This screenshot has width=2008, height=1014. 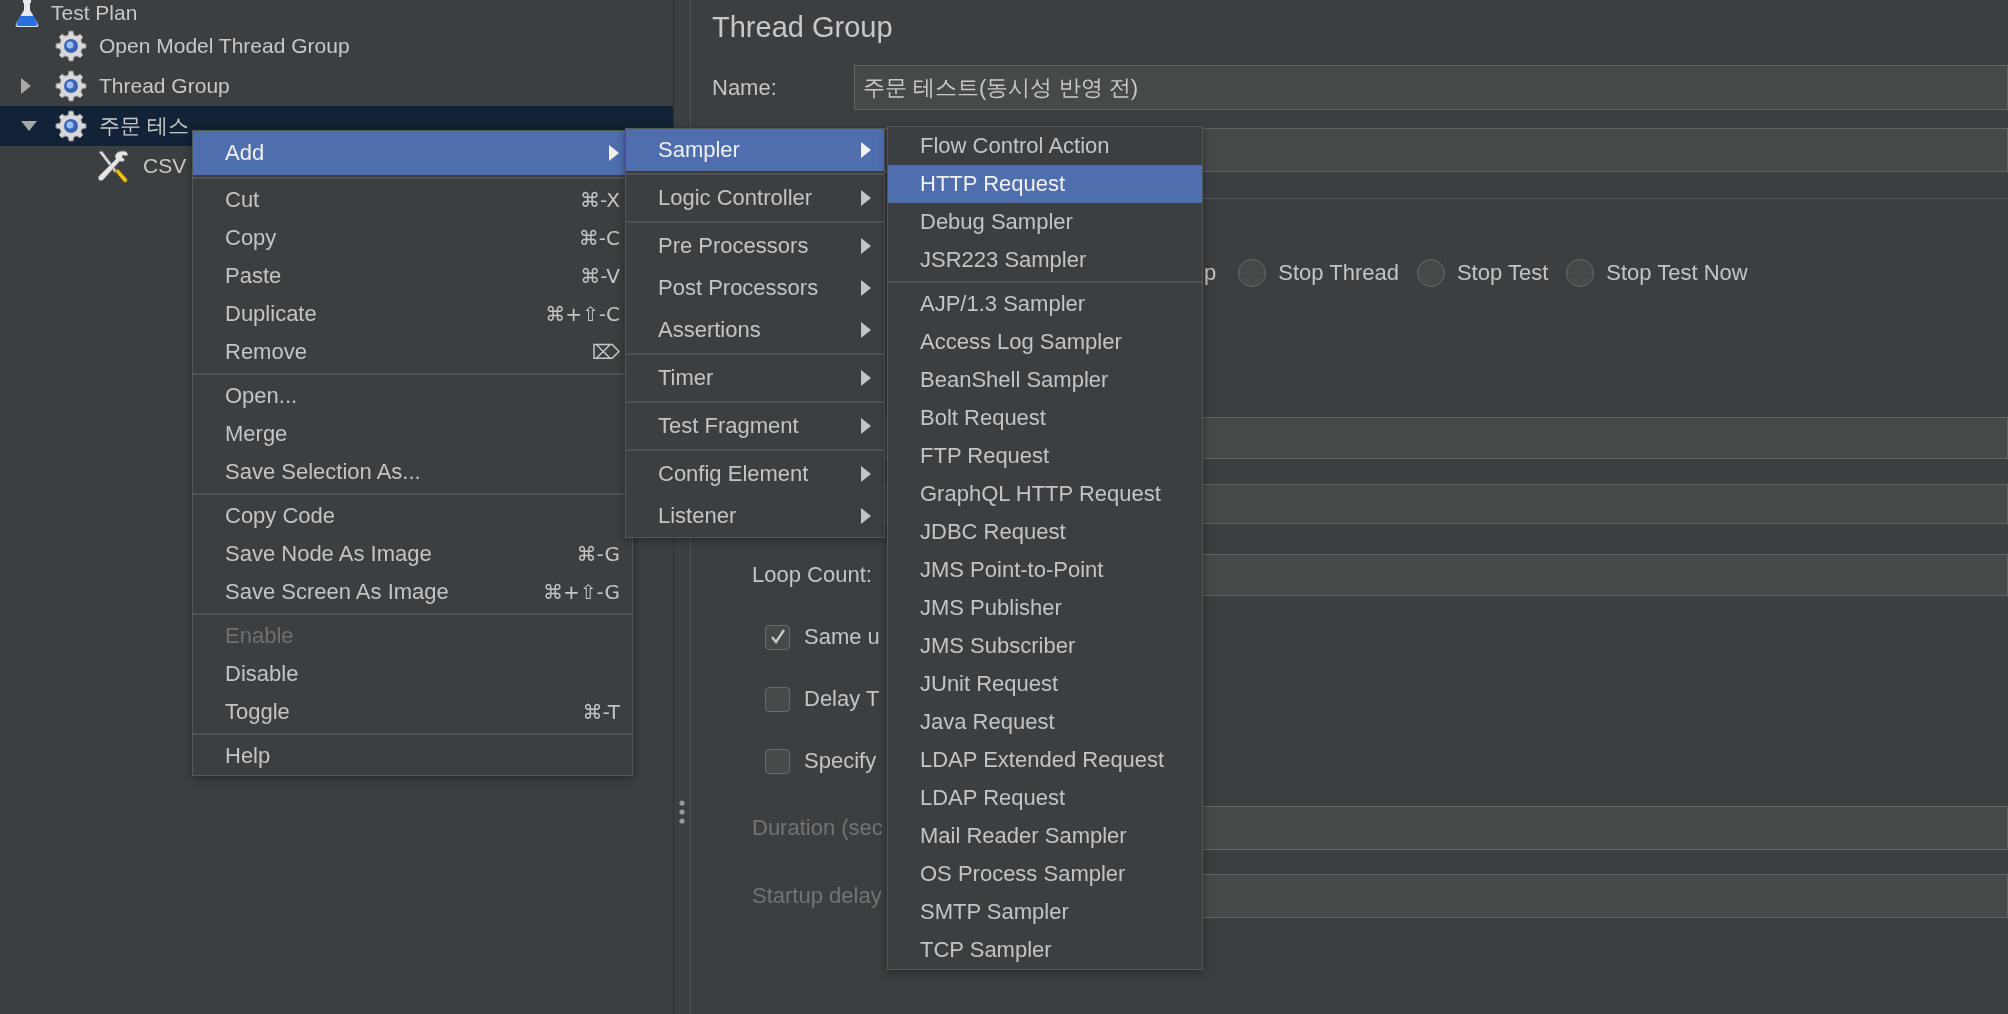 I want to click on radio-label: Stop Test, so click(x=1502, y=273).